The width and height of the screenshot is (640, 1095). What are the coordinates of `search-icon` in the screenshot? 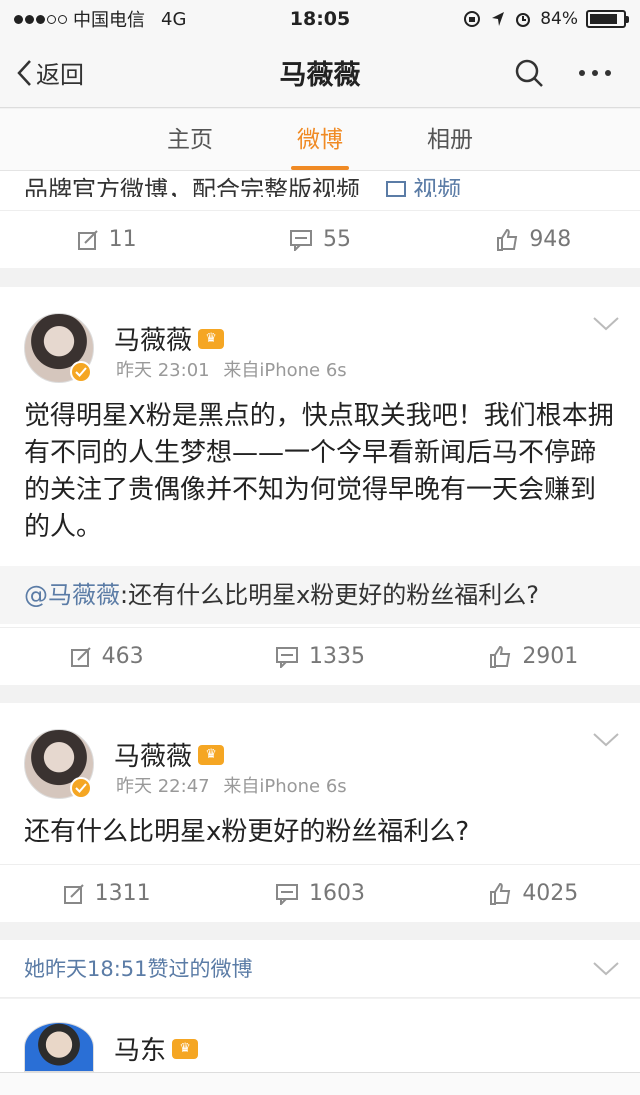 It's located at (529, 73).